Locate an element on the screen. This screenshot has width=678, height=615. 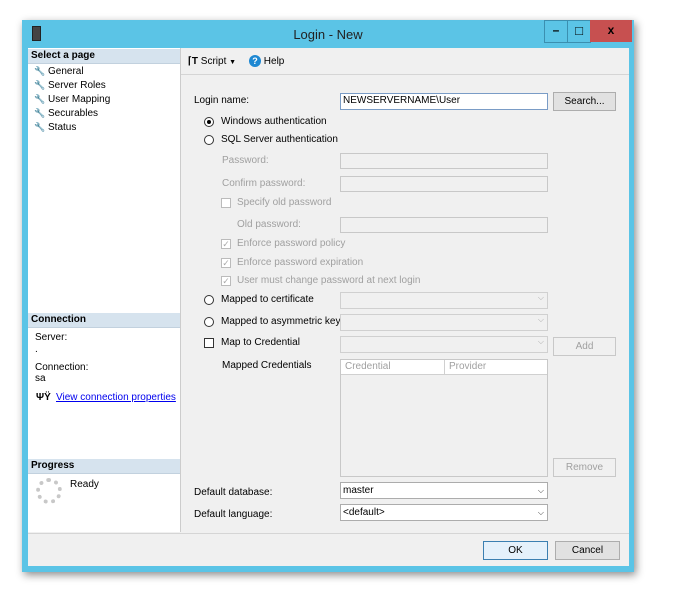
mapped-key-label: Mapped to asymmetric key is located at coordinates (281, 321).